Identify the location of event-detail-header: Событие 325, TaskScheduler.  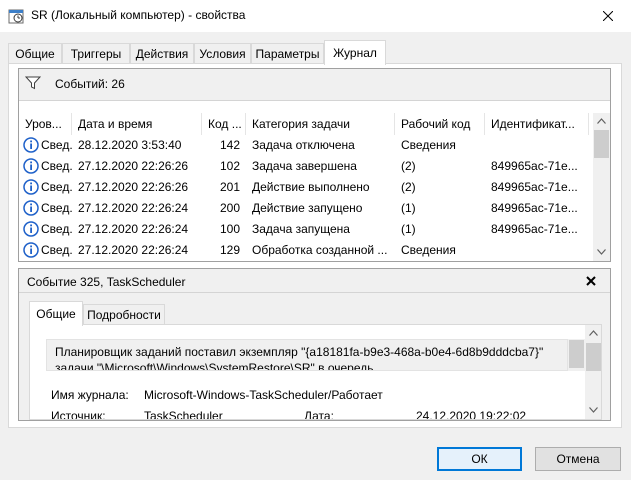
(314, 281).